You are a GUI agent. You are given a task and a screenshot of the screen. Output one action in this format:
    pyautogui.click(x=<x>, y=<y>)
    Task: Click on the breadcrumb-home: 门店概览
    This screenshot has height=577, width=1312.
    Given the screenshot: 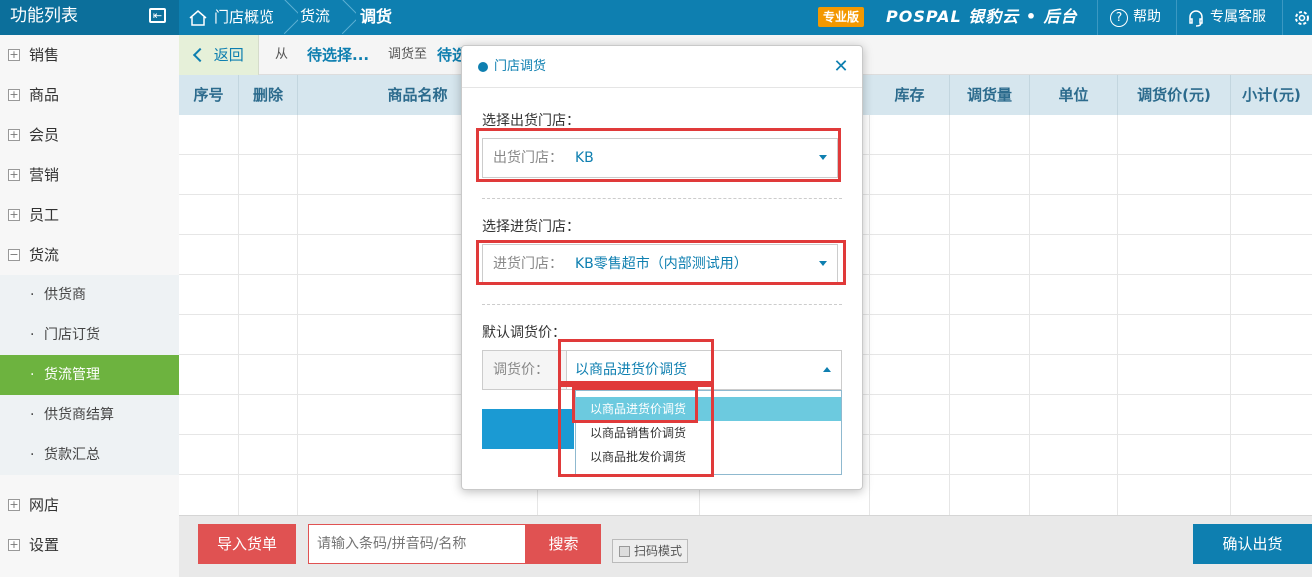 What is the action you would take?
    pyautogui.click(x=231, y=17)
    